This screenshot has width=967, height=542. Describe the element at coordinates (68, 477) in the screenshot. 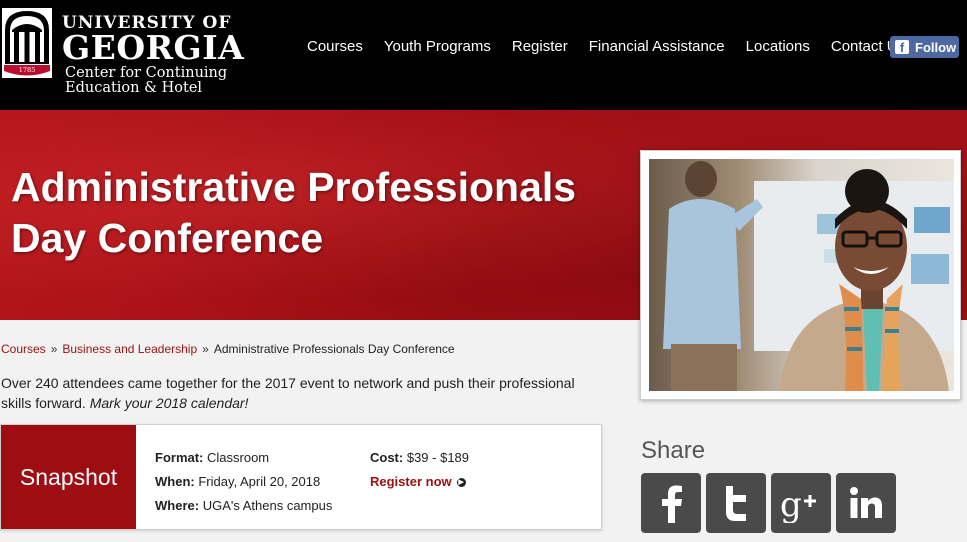

I see `snapshot-heading: Snapshot` at that location.